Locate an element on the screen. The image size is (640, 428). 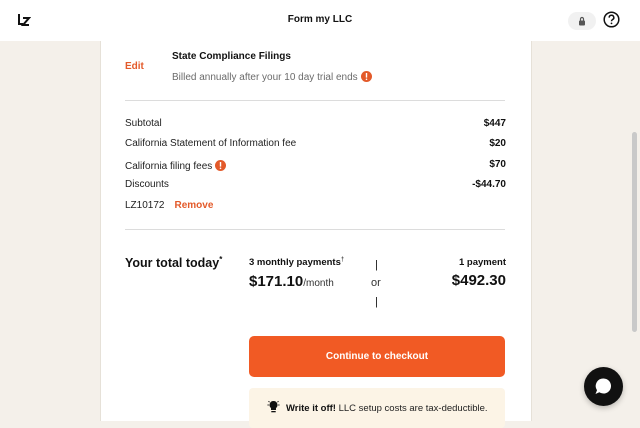
filing-title: State Compliance Filings is located at coordinates (231, 56).